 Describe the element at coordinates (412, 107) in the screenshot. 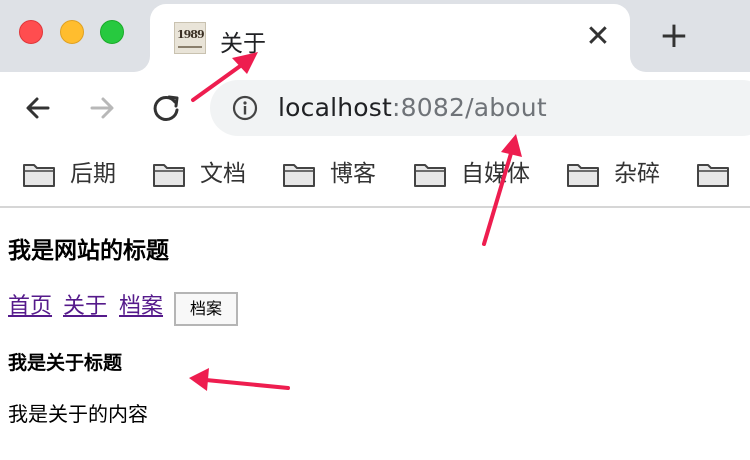

I see `url-text: localhost:8082/about` at that location.